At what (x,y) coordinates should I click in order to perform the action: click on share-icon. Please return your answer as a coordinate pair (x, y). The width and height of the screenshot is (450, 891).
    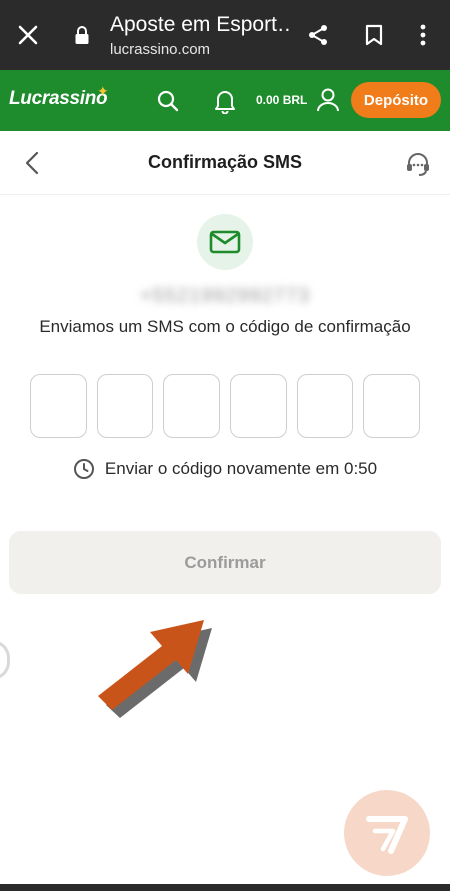
    Looking at the image, I should click on (318, 35).